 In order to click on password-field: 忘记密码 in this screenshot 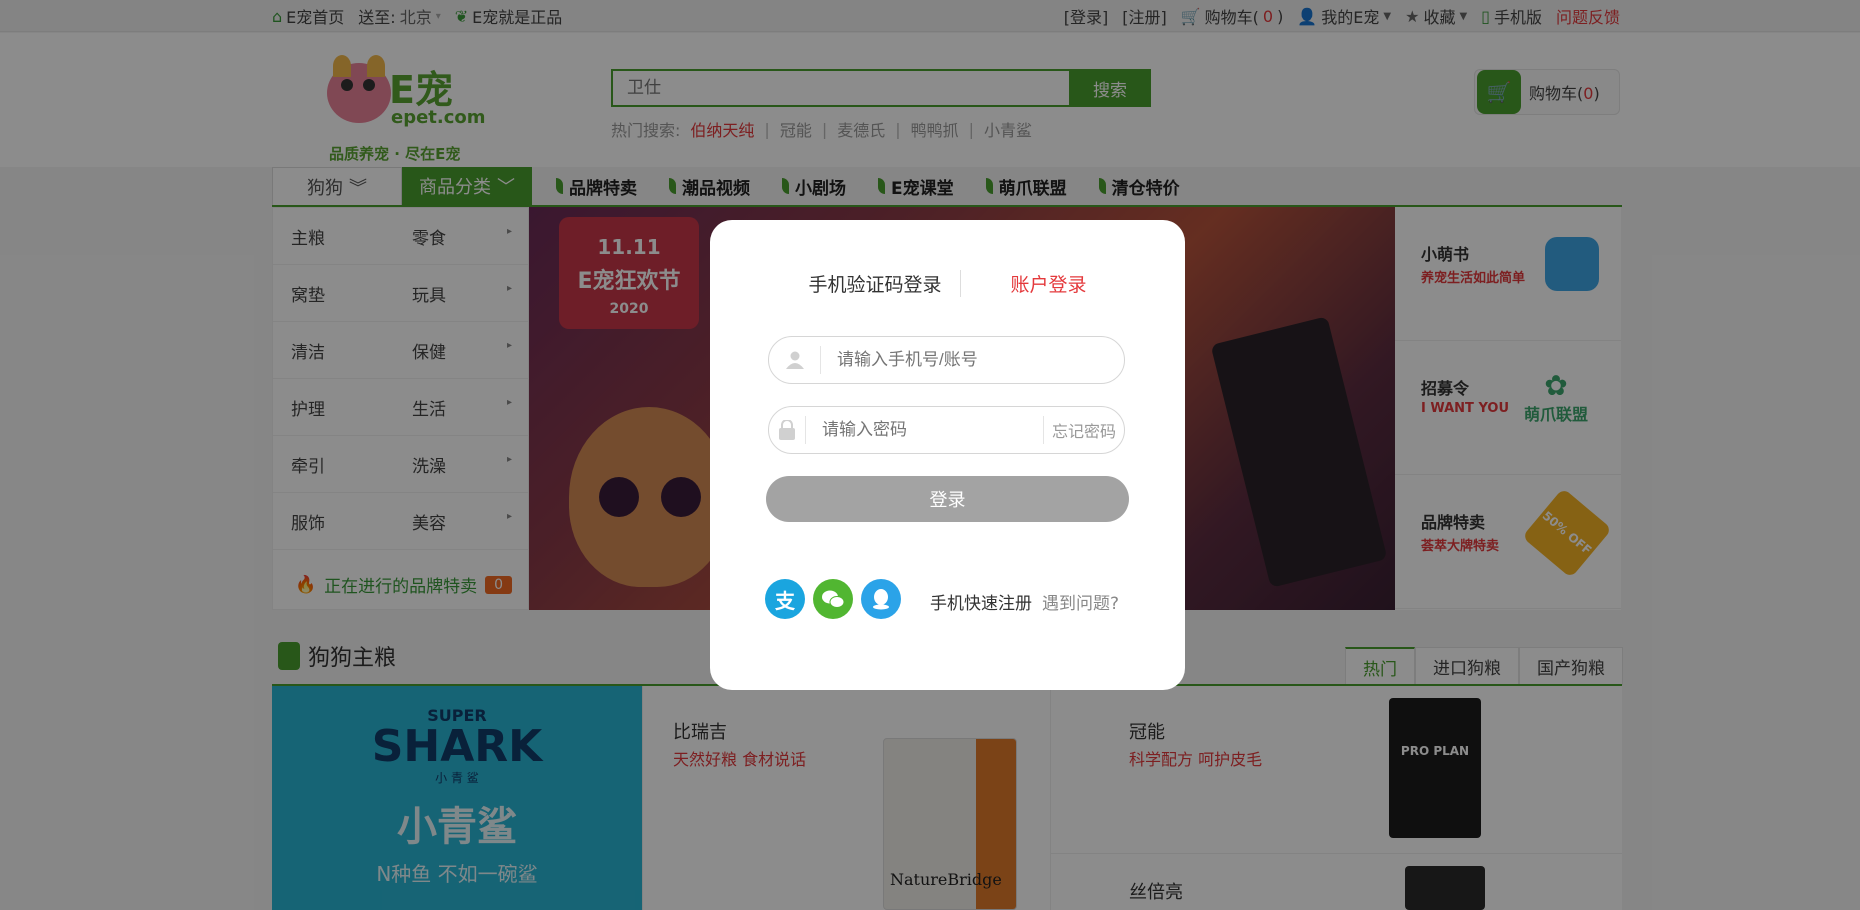, I will do `click(946, 430)`.